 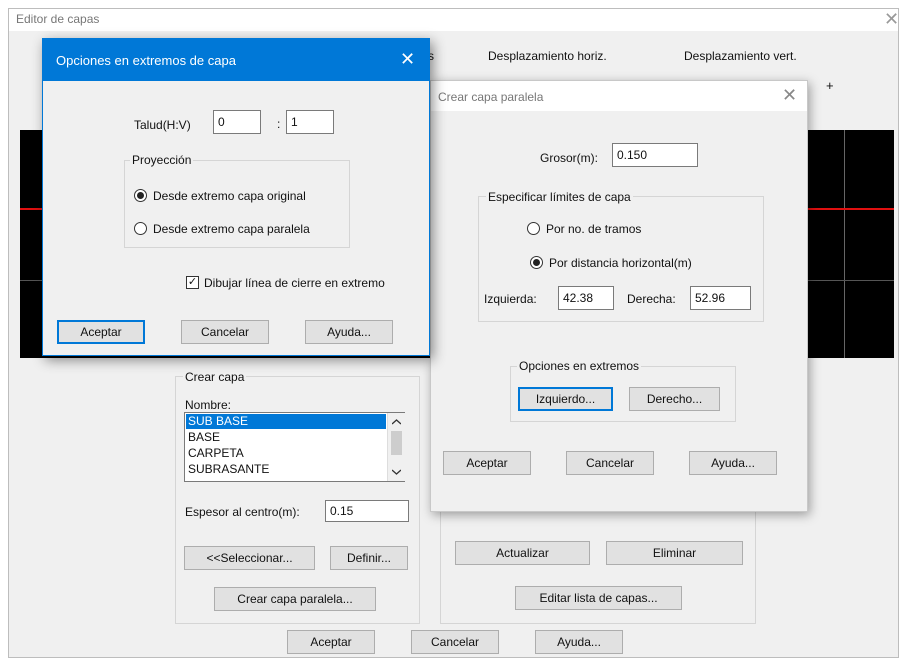 I want to click on cierre-checkbox-label: Dibujar línea de cierre en extremo, so click(x=294, y=283).